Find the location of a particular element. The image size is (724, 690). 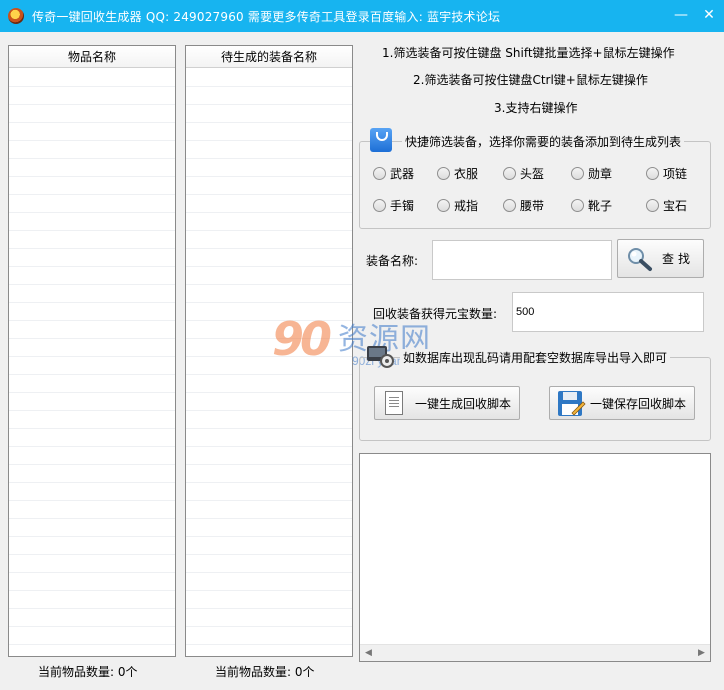

radio-weapon: 武器 is located at coordinates (393, 173).